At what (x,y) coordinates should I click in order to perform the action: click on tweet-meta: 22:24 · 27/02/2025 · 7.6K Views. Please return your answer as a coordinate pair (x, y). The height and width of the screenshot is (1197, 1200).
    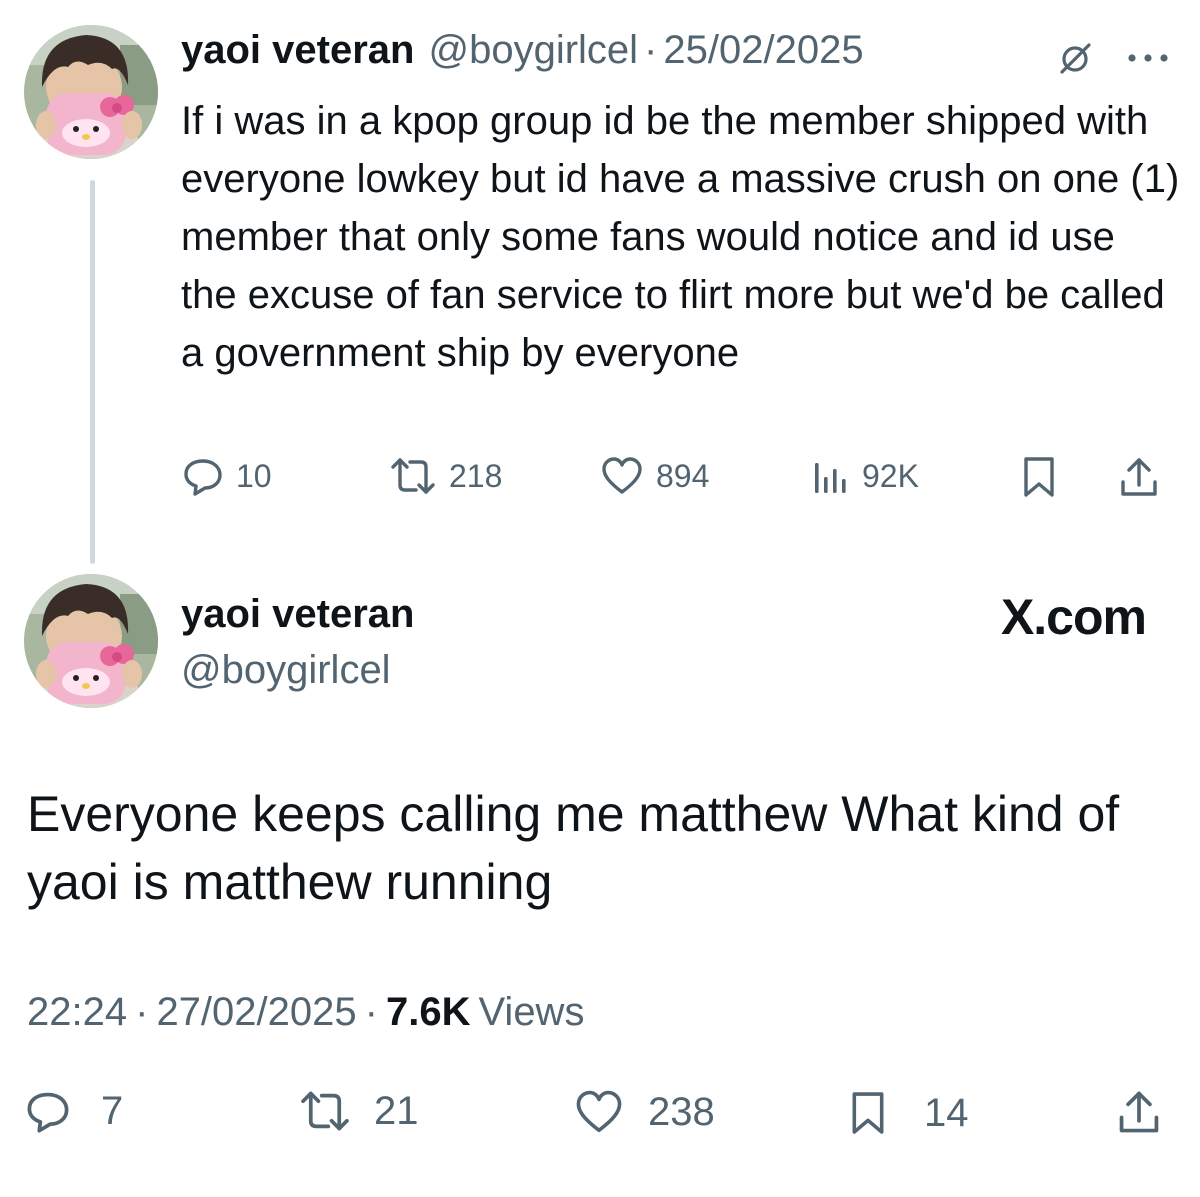
    Looking at the image, I should click on (305, 1012).